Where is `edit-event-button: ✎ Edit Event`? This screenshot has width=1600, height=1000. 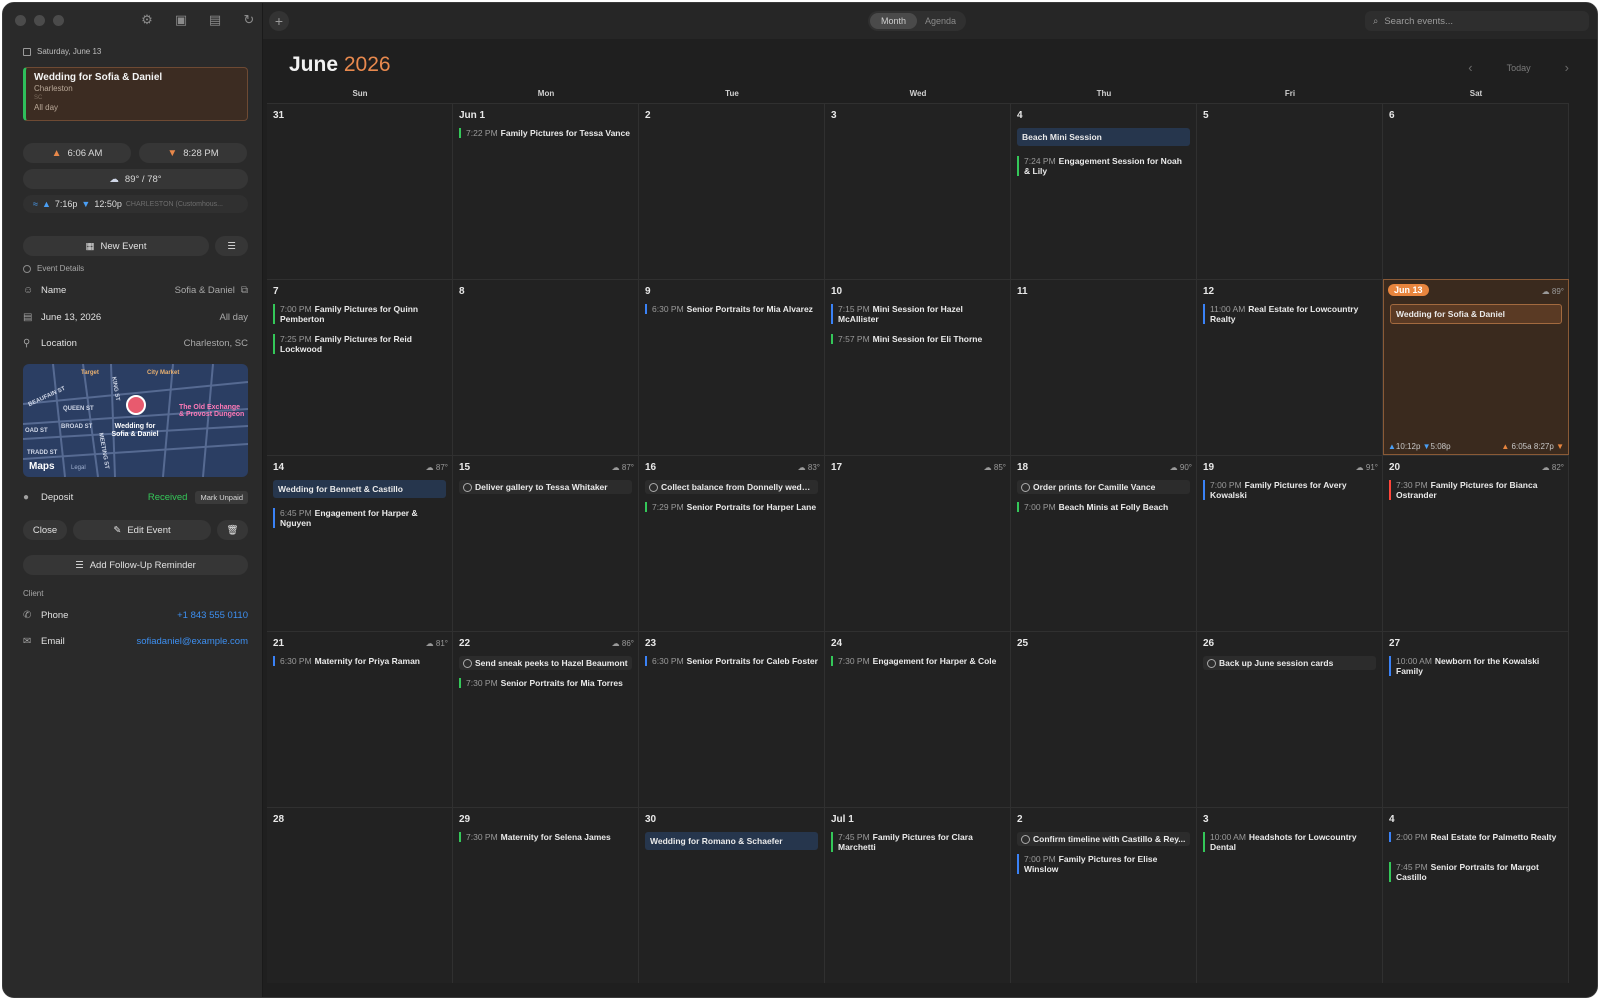 edit-event-button: ✎ Edit Event is located at coordinates (142, 530).